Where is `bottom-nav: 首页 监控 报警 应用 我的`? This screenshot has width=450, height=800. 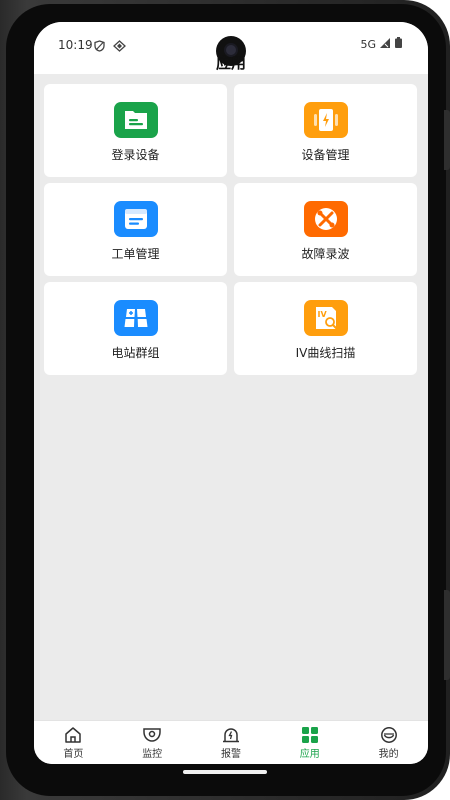
bottom-nav: 首页 监控 报警 应用 我的 is located at coordinates (231, 742).